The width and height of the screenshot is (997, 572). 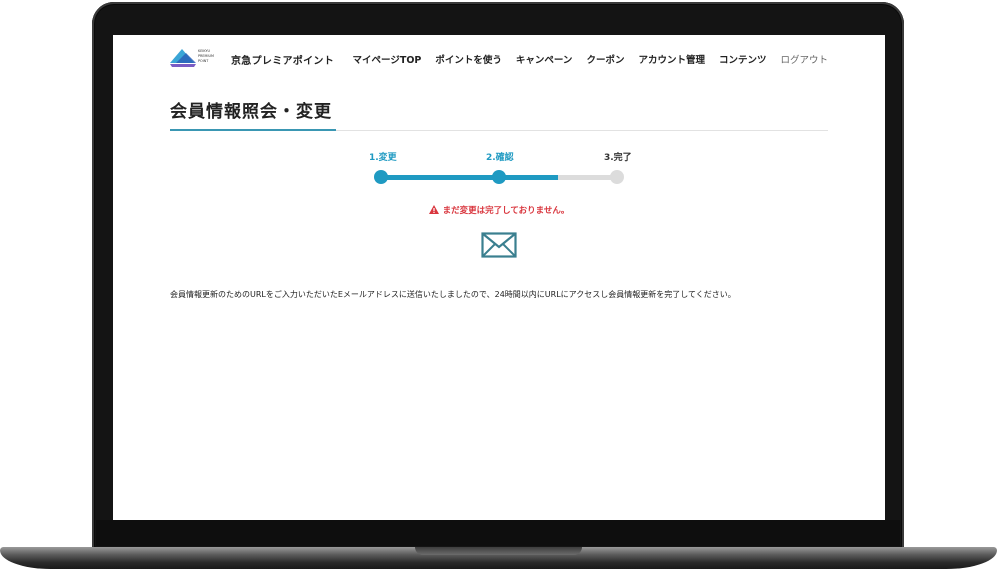 I want to click on laptop-notch, so click(x=498, y=551).